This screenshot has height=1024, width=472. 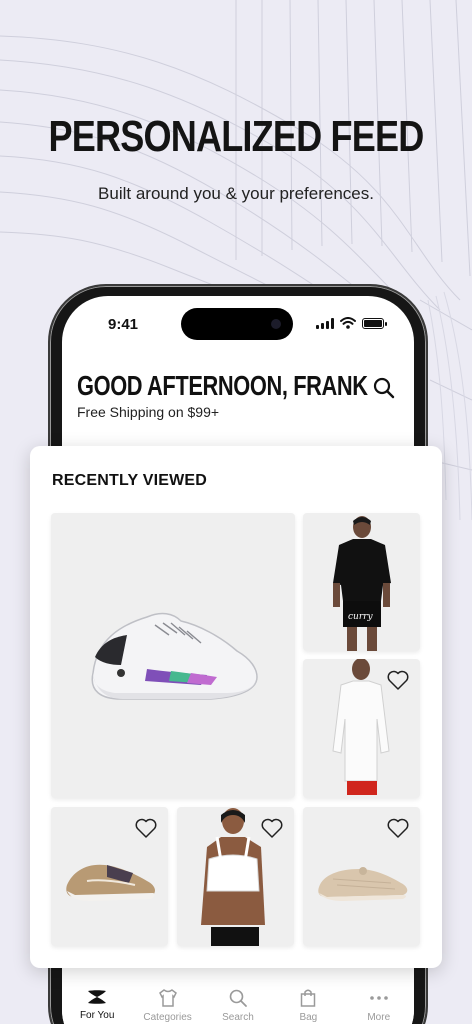 What do you see at coordinates (148, 412) in the screenshot?
I see `shipping-banner: Free Shipping on $99+` at bounding box center [148, 412].